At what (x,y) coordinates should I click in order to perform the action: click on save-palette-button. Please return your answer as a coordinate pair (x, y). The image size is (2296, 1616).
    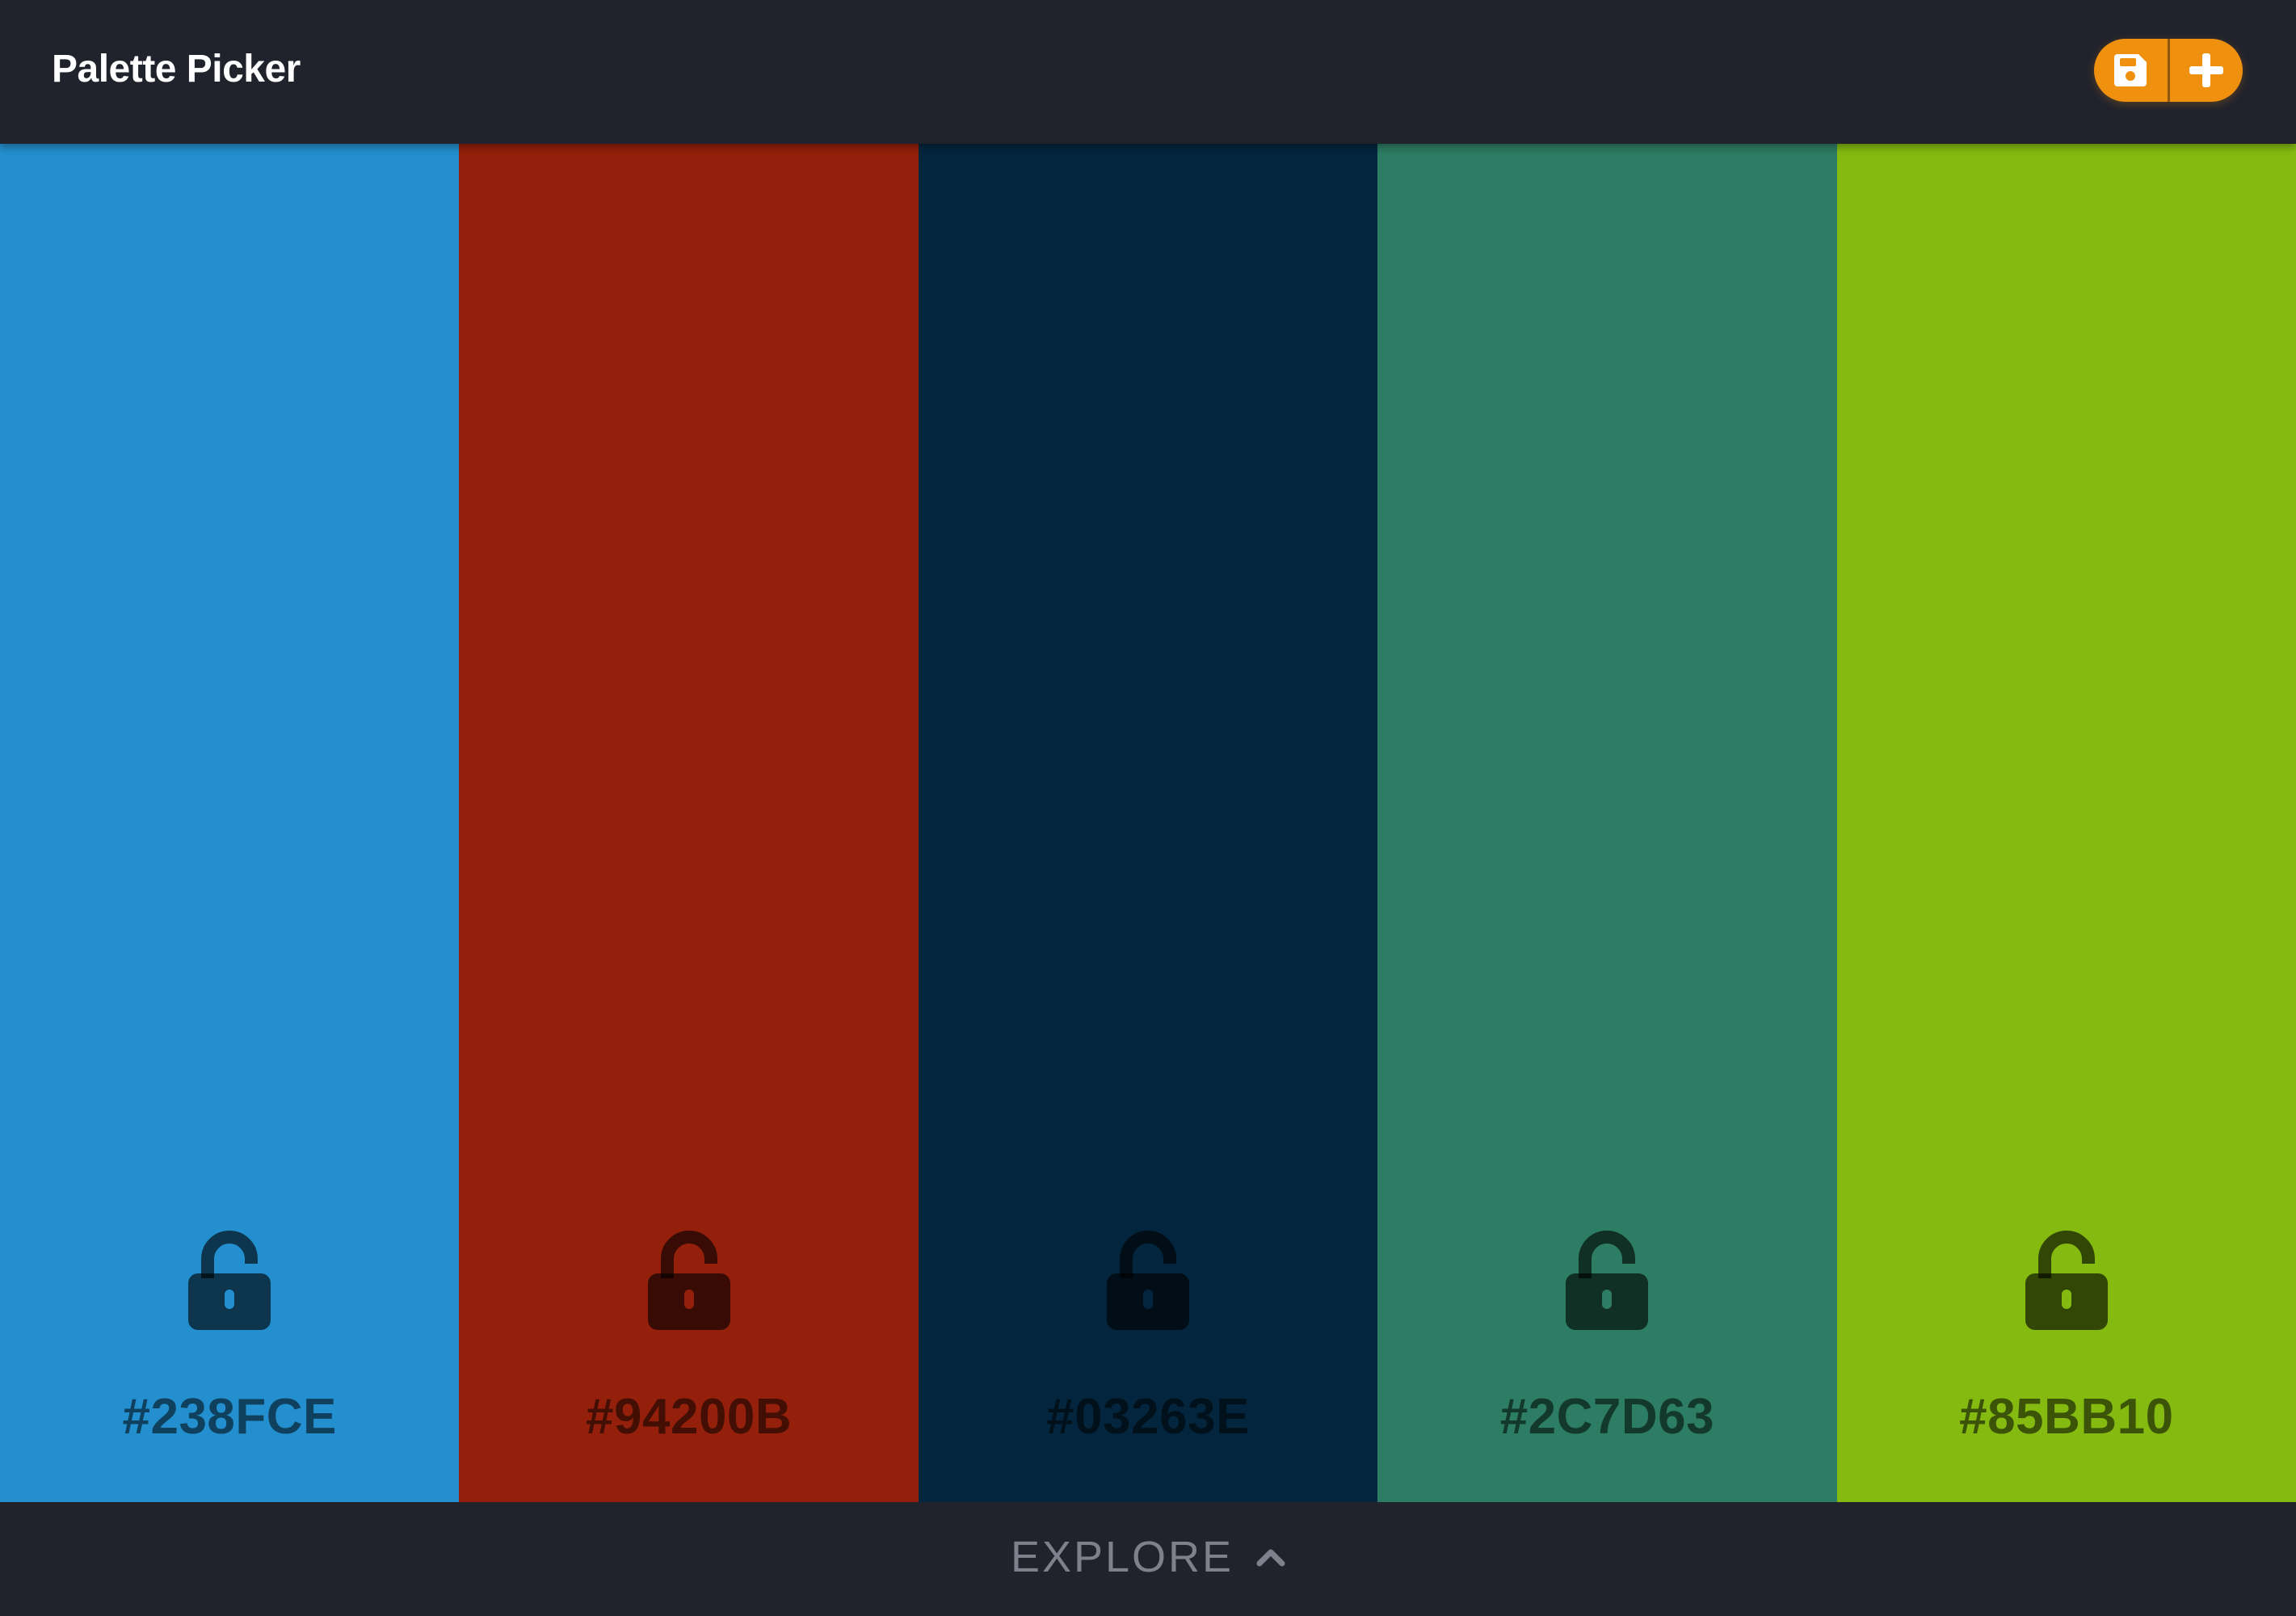
    Looking at the image, I should click on (2131, 71).